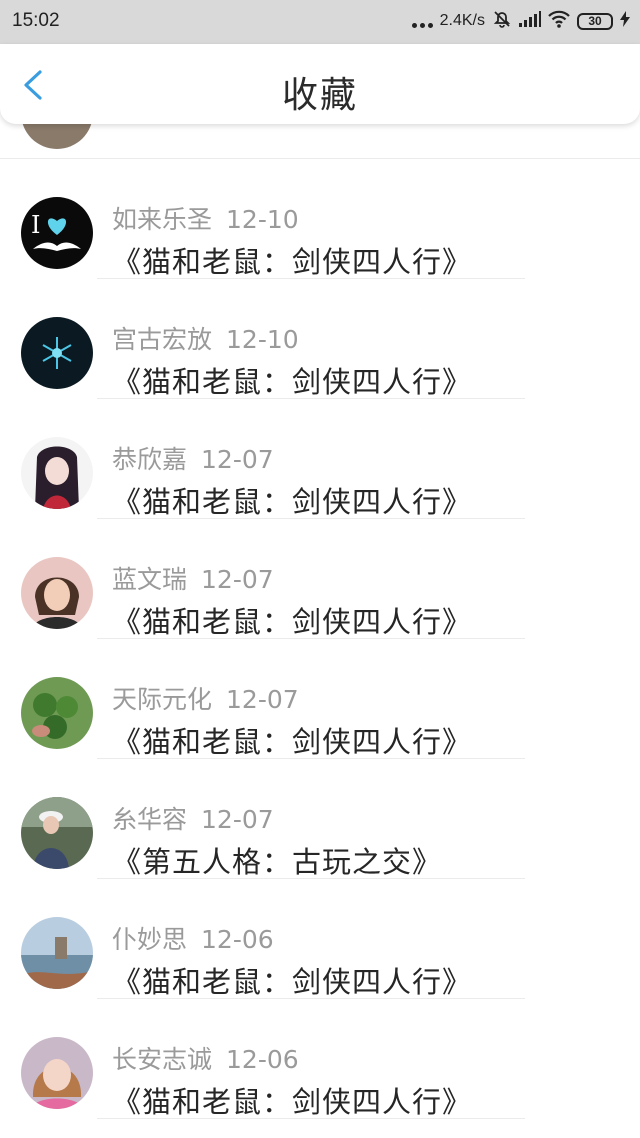 The height and width of the screenshot is (1138, 640). I want to click on app-header: 收藏, so click(320, 84).